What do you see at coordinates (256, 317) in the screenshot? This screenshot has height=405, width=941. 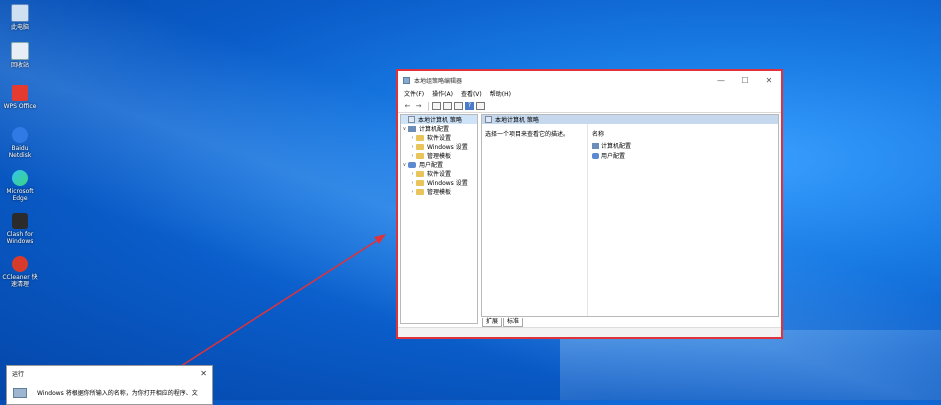 I see `annotation-arrow` at bounding box center [256, 317].